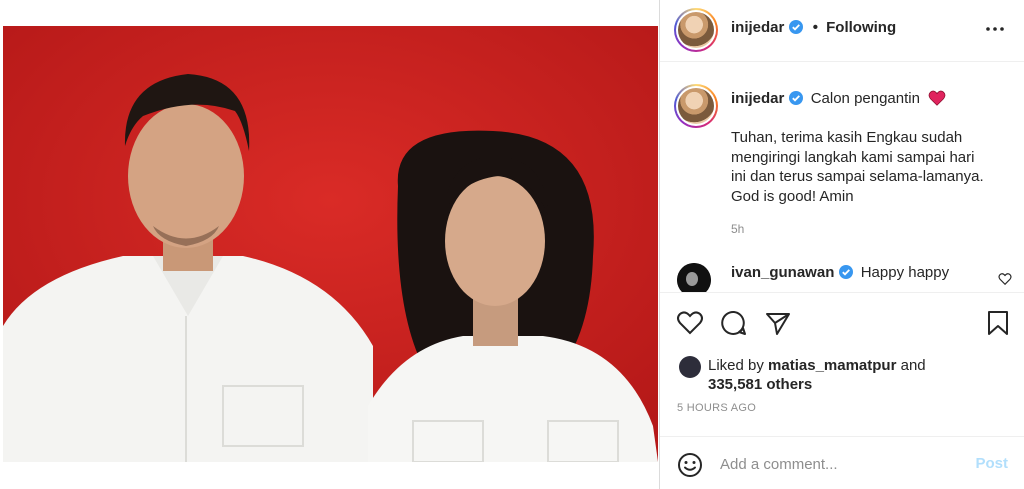 This screenshot has height=489, width=1024. Describe the element at coordinates (905, 272) in the screenshot. I see `comment-text: Happy happy` at that location.